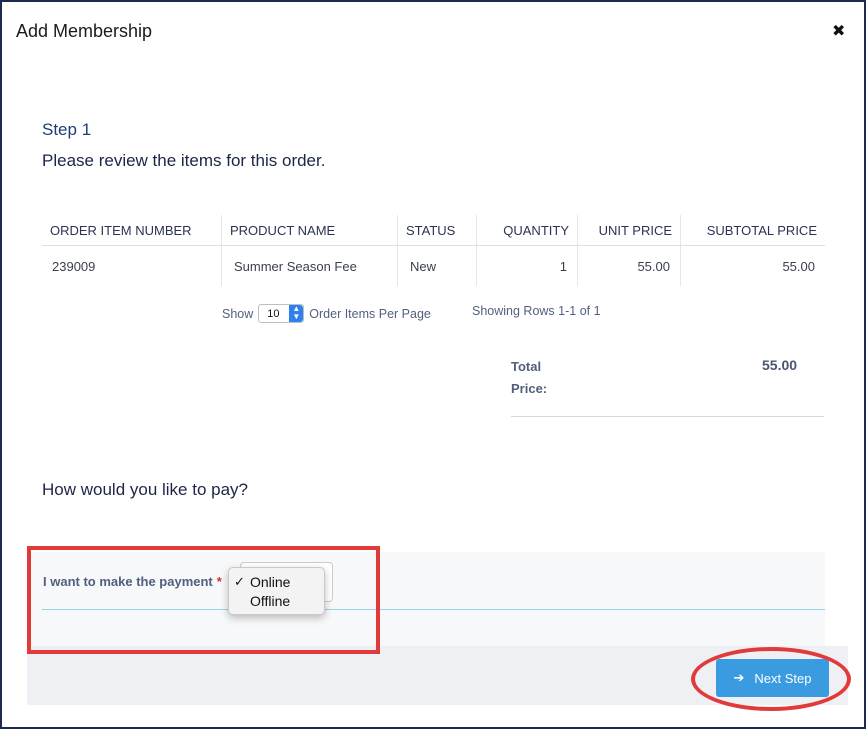 This screenshot has height=729, width=866. I want to click on column-header-quantity: QUANTITY, so click(527, 230).